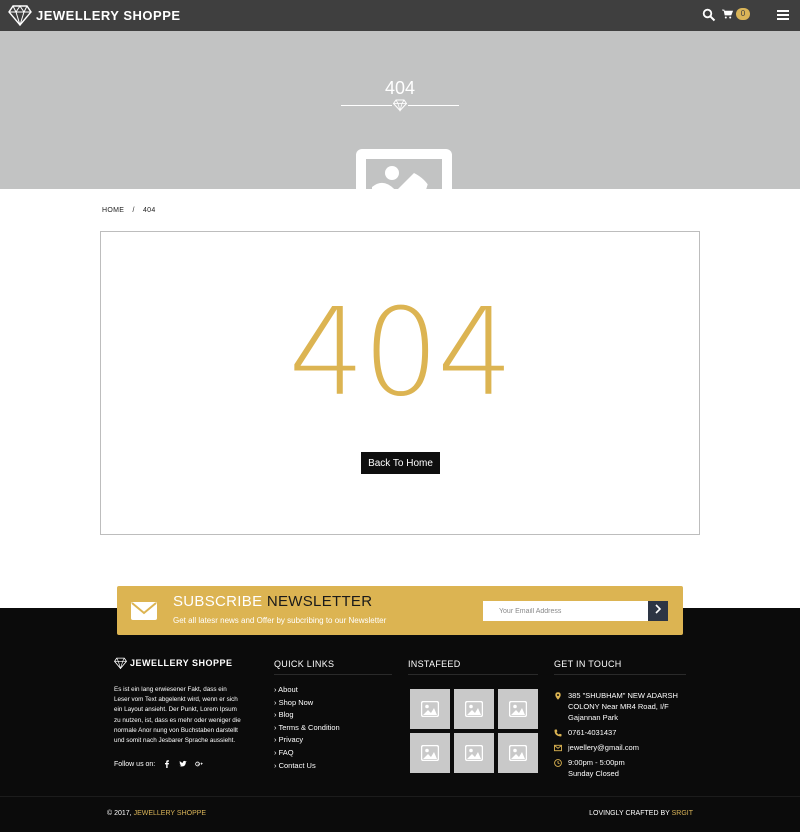 This screenshot has width=800, height=832. Describe the element at coordinates (434, 664) in the screenshot. I see `instafeed-title: INSTAFEED` at that location.